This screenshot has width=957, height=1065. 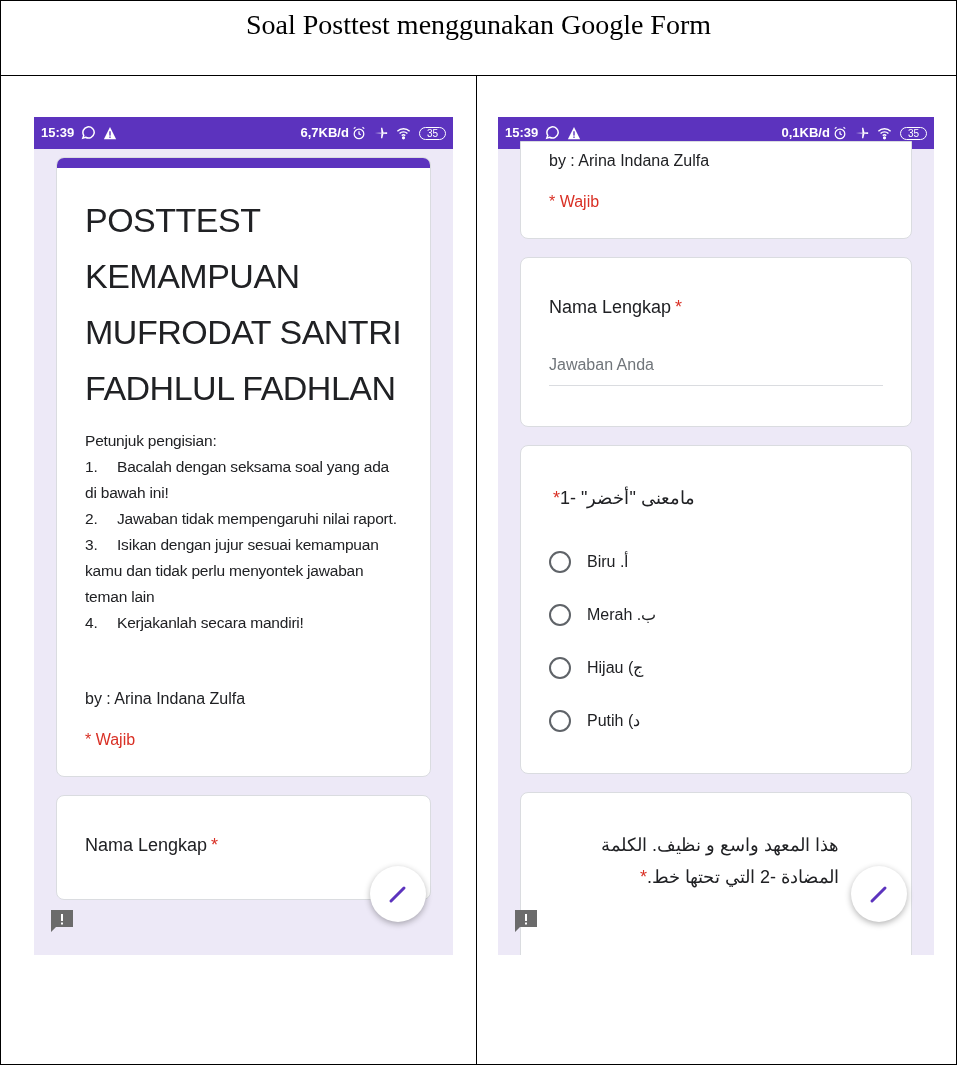 What do you see at coordinates (324, 133) in the screenshot?
I see `network-speed: 6,7KB/d` at bounding box center [324, 133].